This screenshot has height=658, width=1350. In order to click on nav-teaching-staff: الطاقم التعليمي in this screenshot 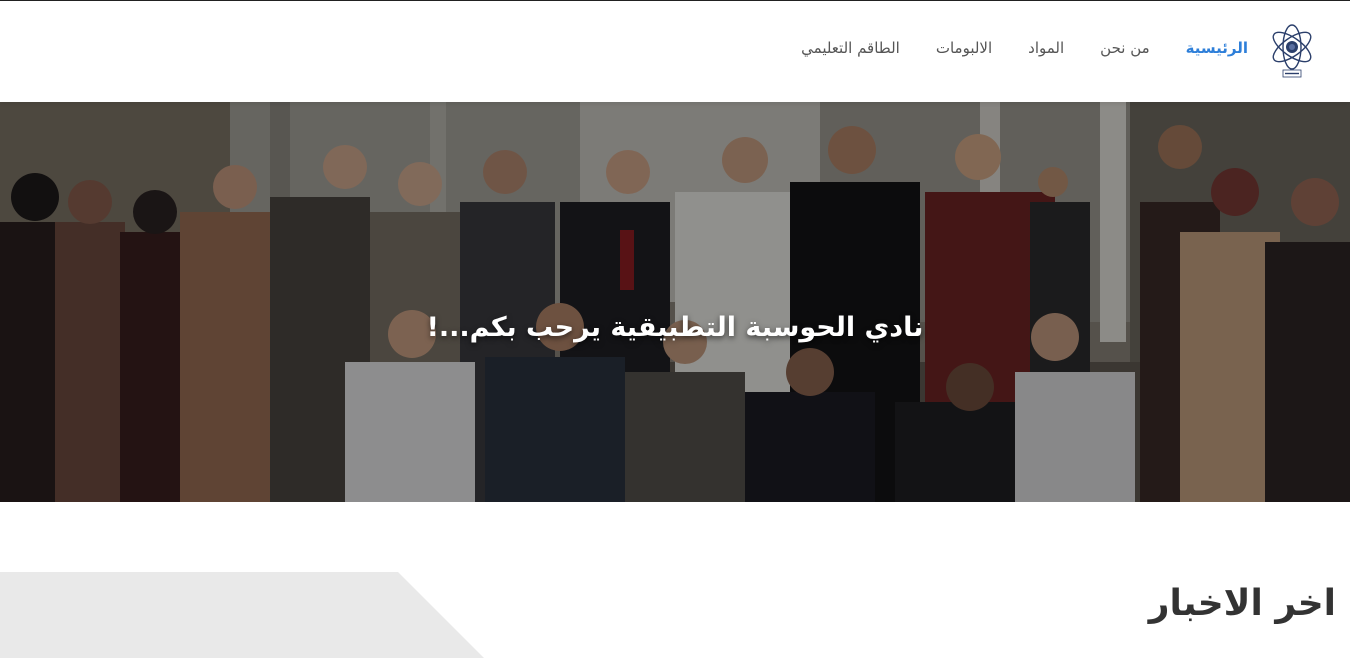, I will do `click(850, 48)`.